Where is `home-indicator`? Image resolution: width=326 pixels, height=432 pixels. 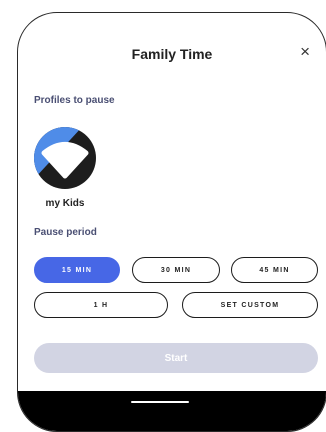
home-indicator is located at coordinates (160, 402).